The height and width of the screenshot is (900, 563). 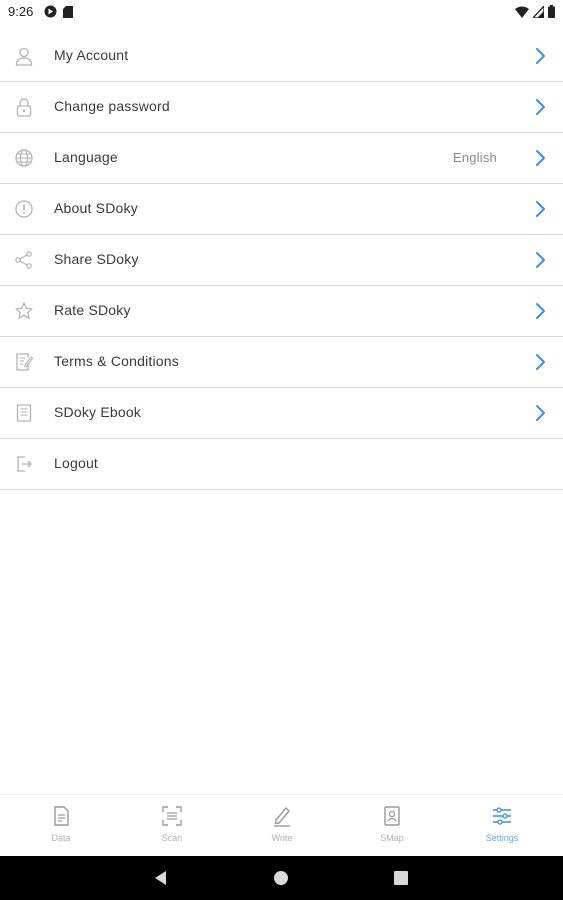 I want to click on settings-icon, so click(x=502, y=816).